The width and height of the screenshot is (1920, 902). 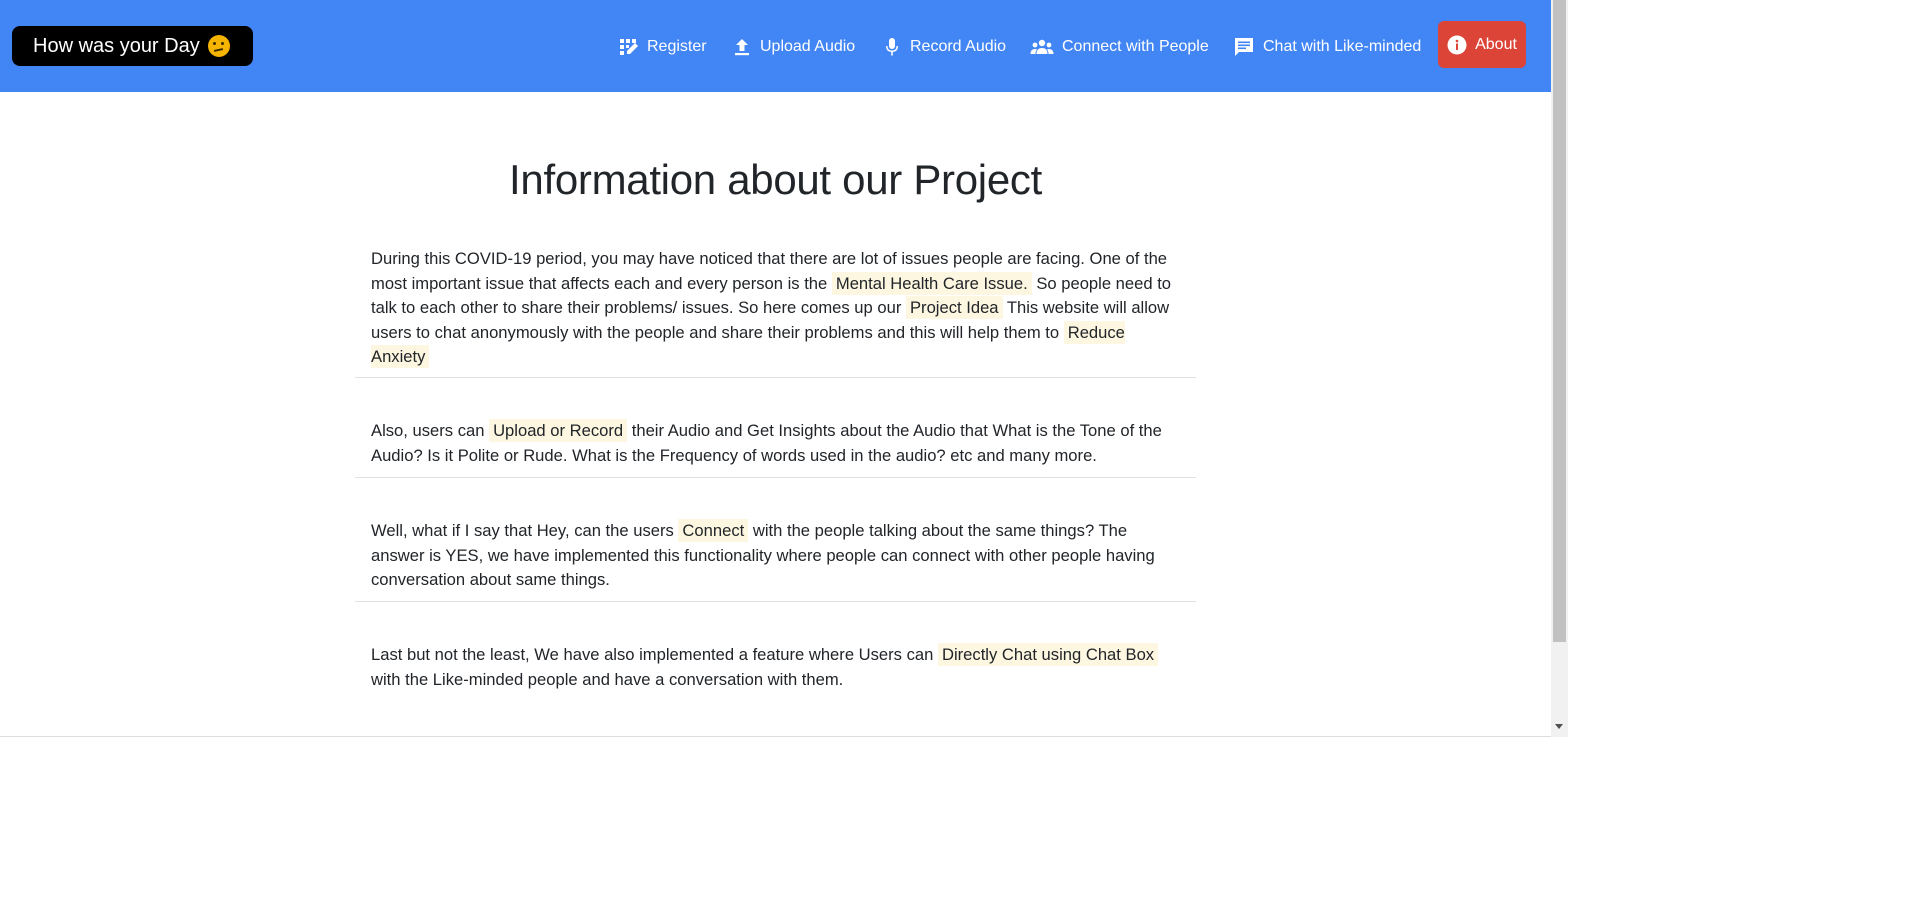 What do you see at coordinates (808, 46) in the screenshot?
I see `nav-upload-audio-label: Upload Audio` at bounding box center [808, 46].